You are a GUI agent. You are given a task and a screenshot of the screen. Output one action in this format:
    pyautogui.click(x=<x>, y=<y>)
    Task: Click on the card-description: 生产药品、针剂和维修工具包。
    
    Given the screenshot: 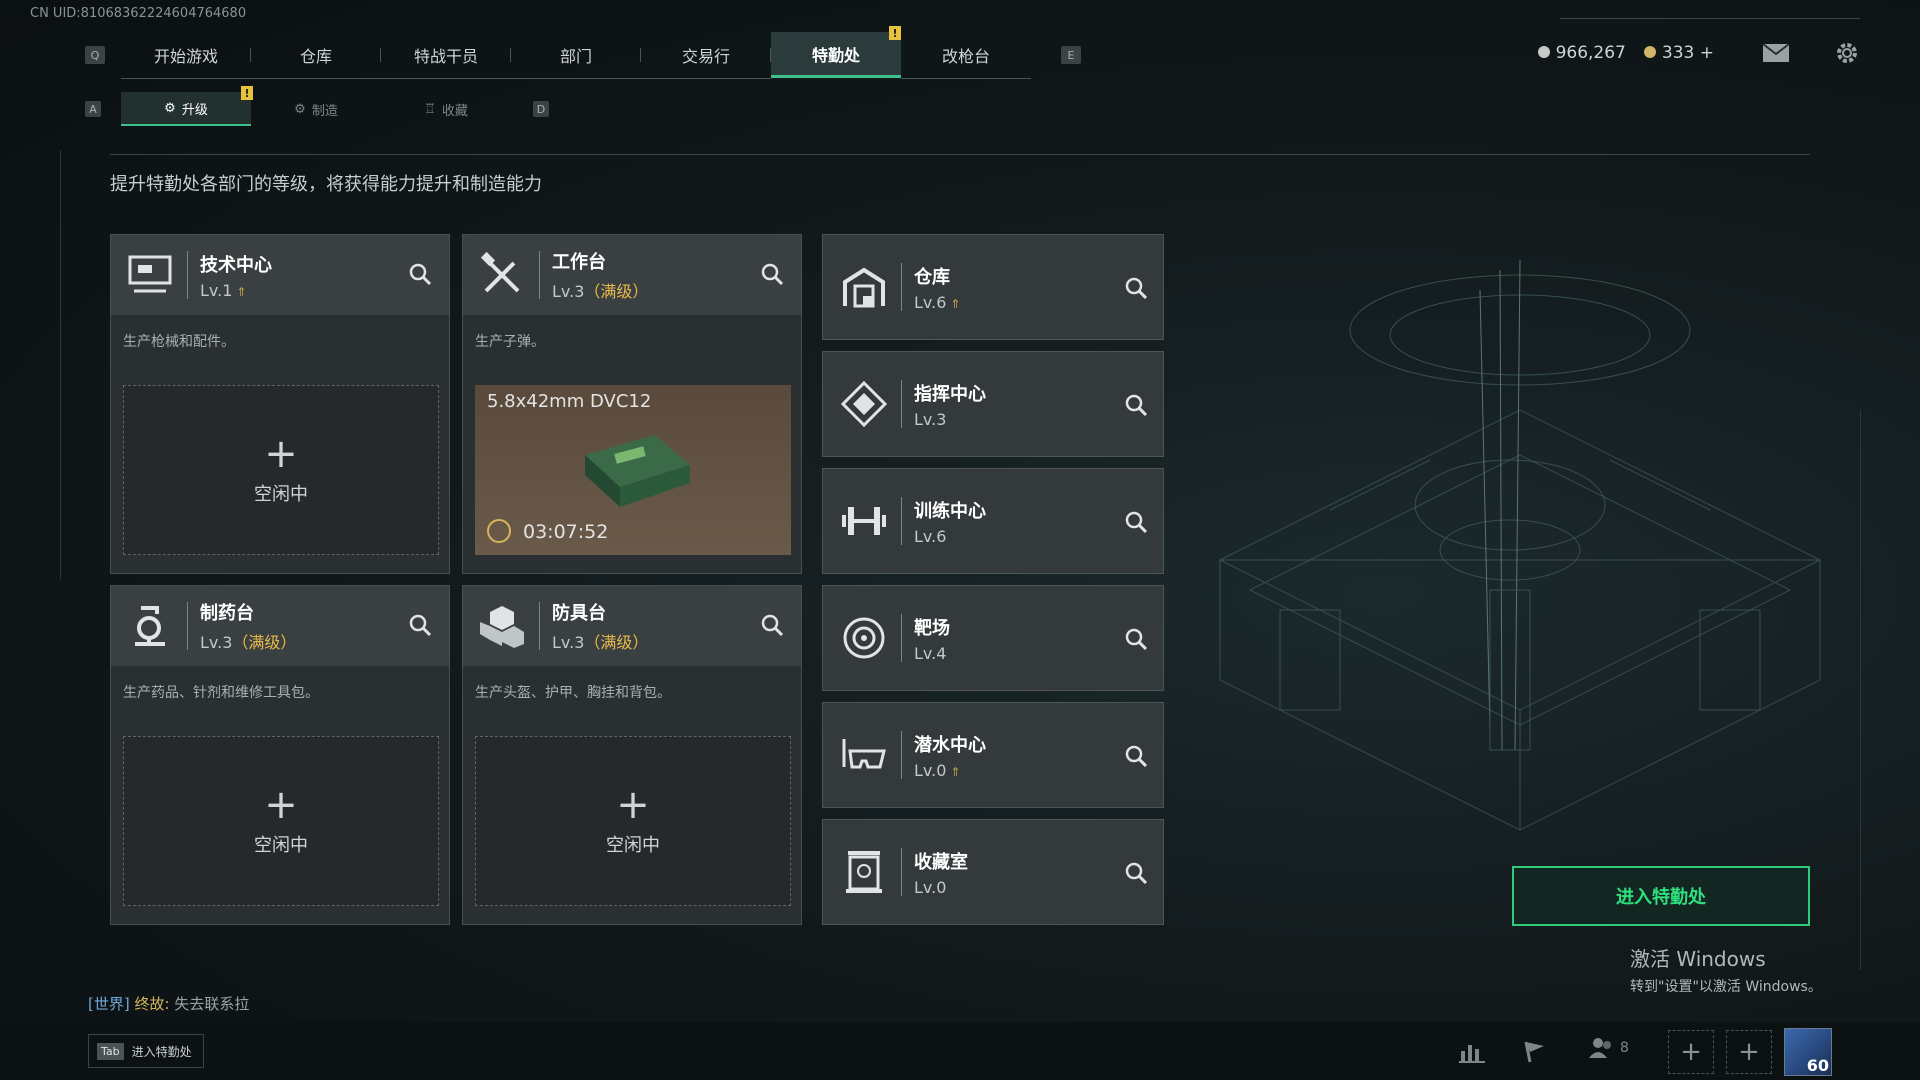 What is the action you would take?
    pyautogui.click(x=221, y=693)
    